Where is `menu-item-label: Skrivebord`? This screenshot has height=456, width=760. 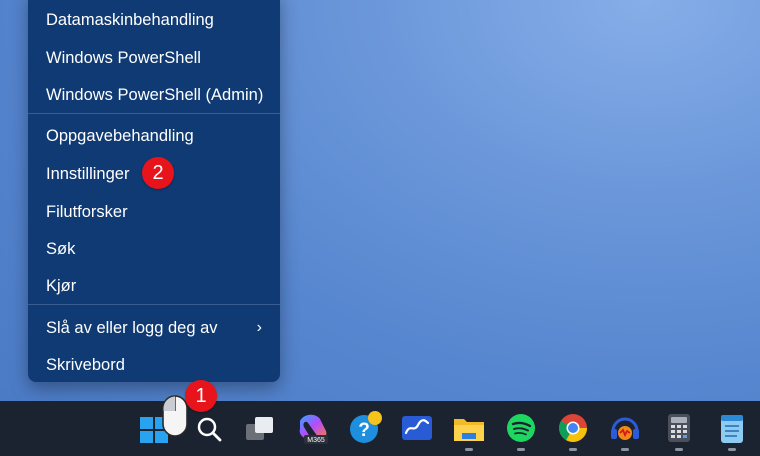
menu-item-label: Skrivebord is located at coordinates (85, 365).